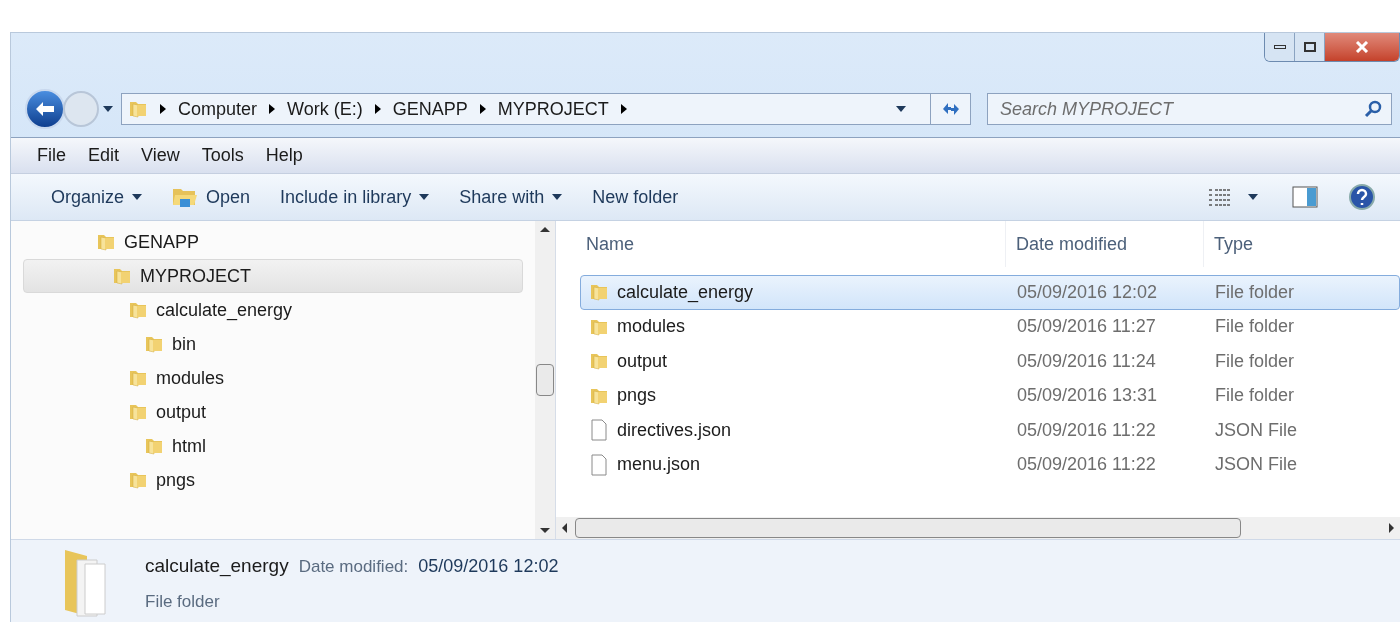 This screenshot has height=622, width=1400. I want to click on menu-item: Help, so click(284, 155).